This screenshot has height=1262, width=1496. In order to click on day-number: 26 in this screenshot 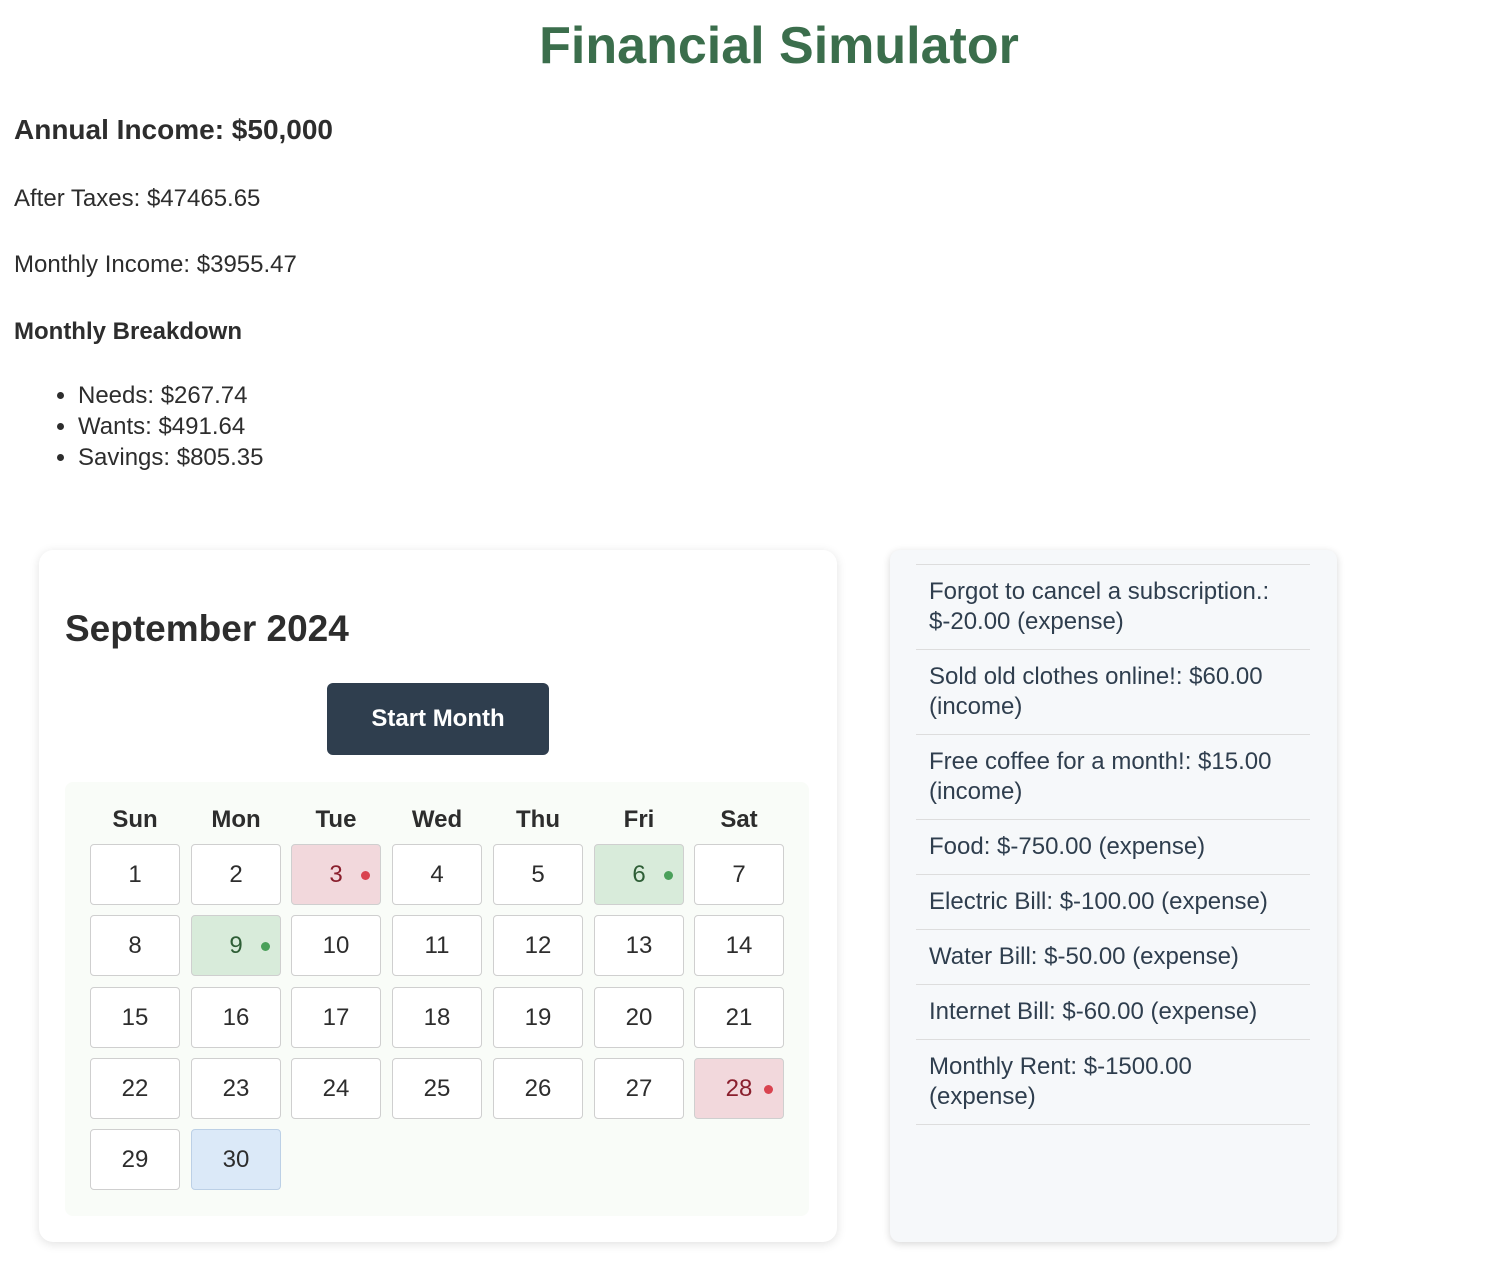, I will do `click(538, 1088)`.